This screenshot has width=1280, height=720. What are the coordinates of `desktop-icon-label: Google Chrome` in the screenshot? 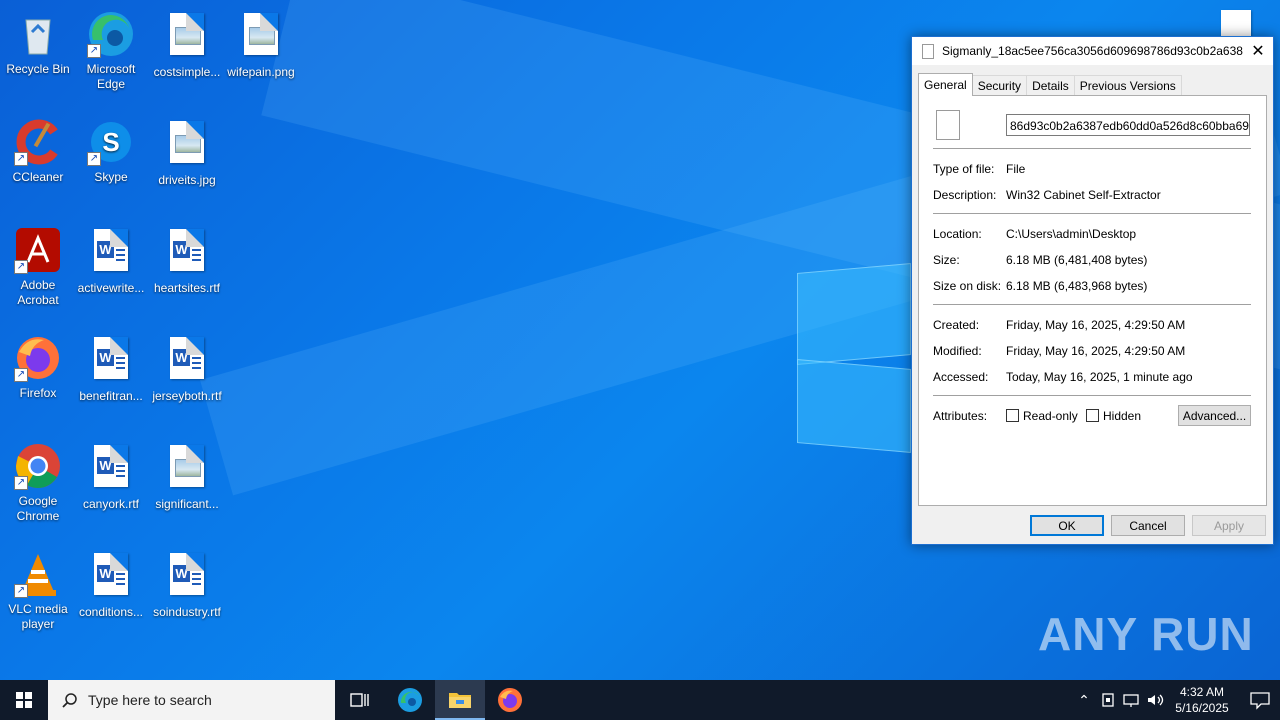 It's located at (38, 508).